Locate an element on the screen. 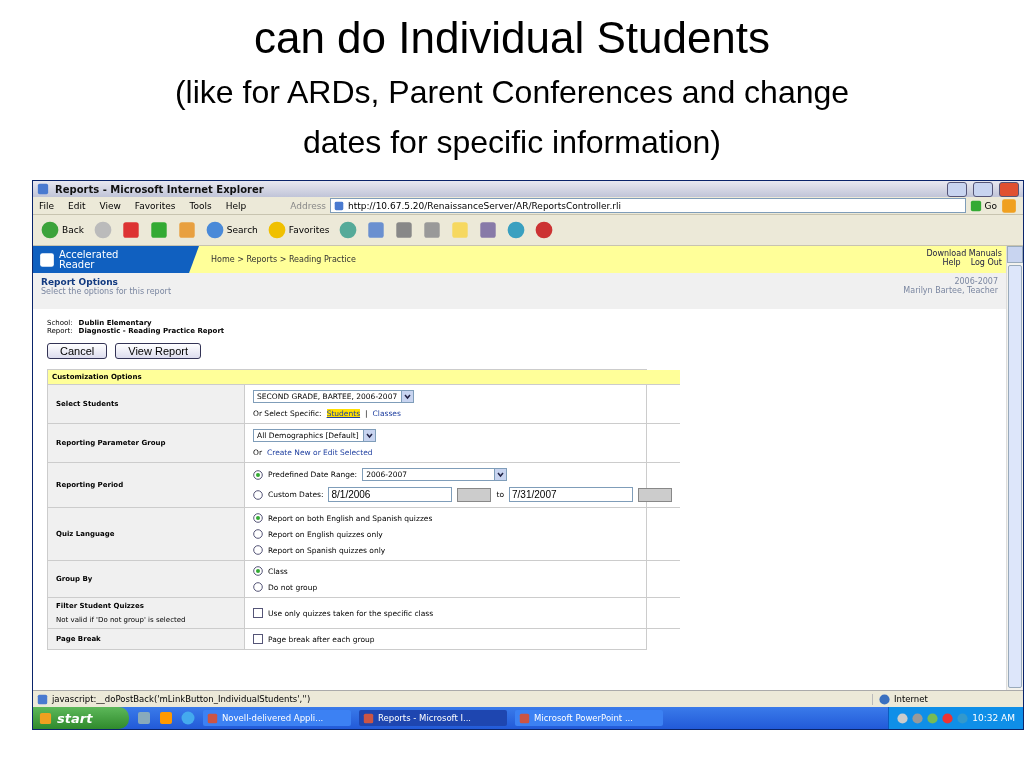  toolbar-label: Favorites is located at coordinates (309, 230).